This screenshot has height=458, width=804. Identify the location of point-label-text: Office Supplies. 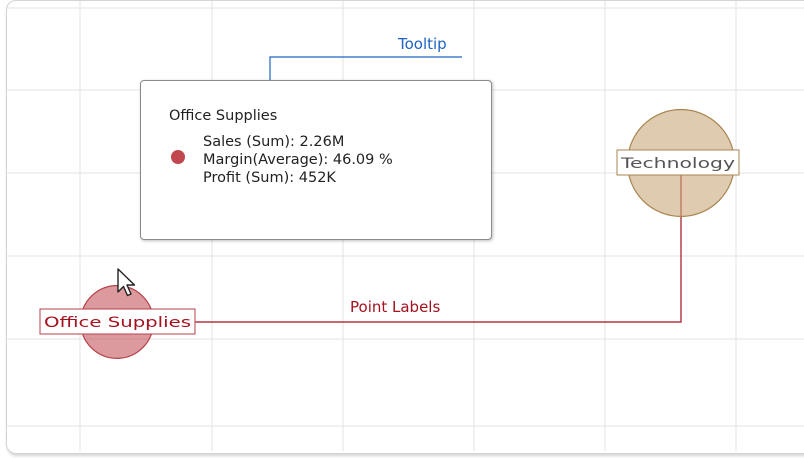
(117, 323).